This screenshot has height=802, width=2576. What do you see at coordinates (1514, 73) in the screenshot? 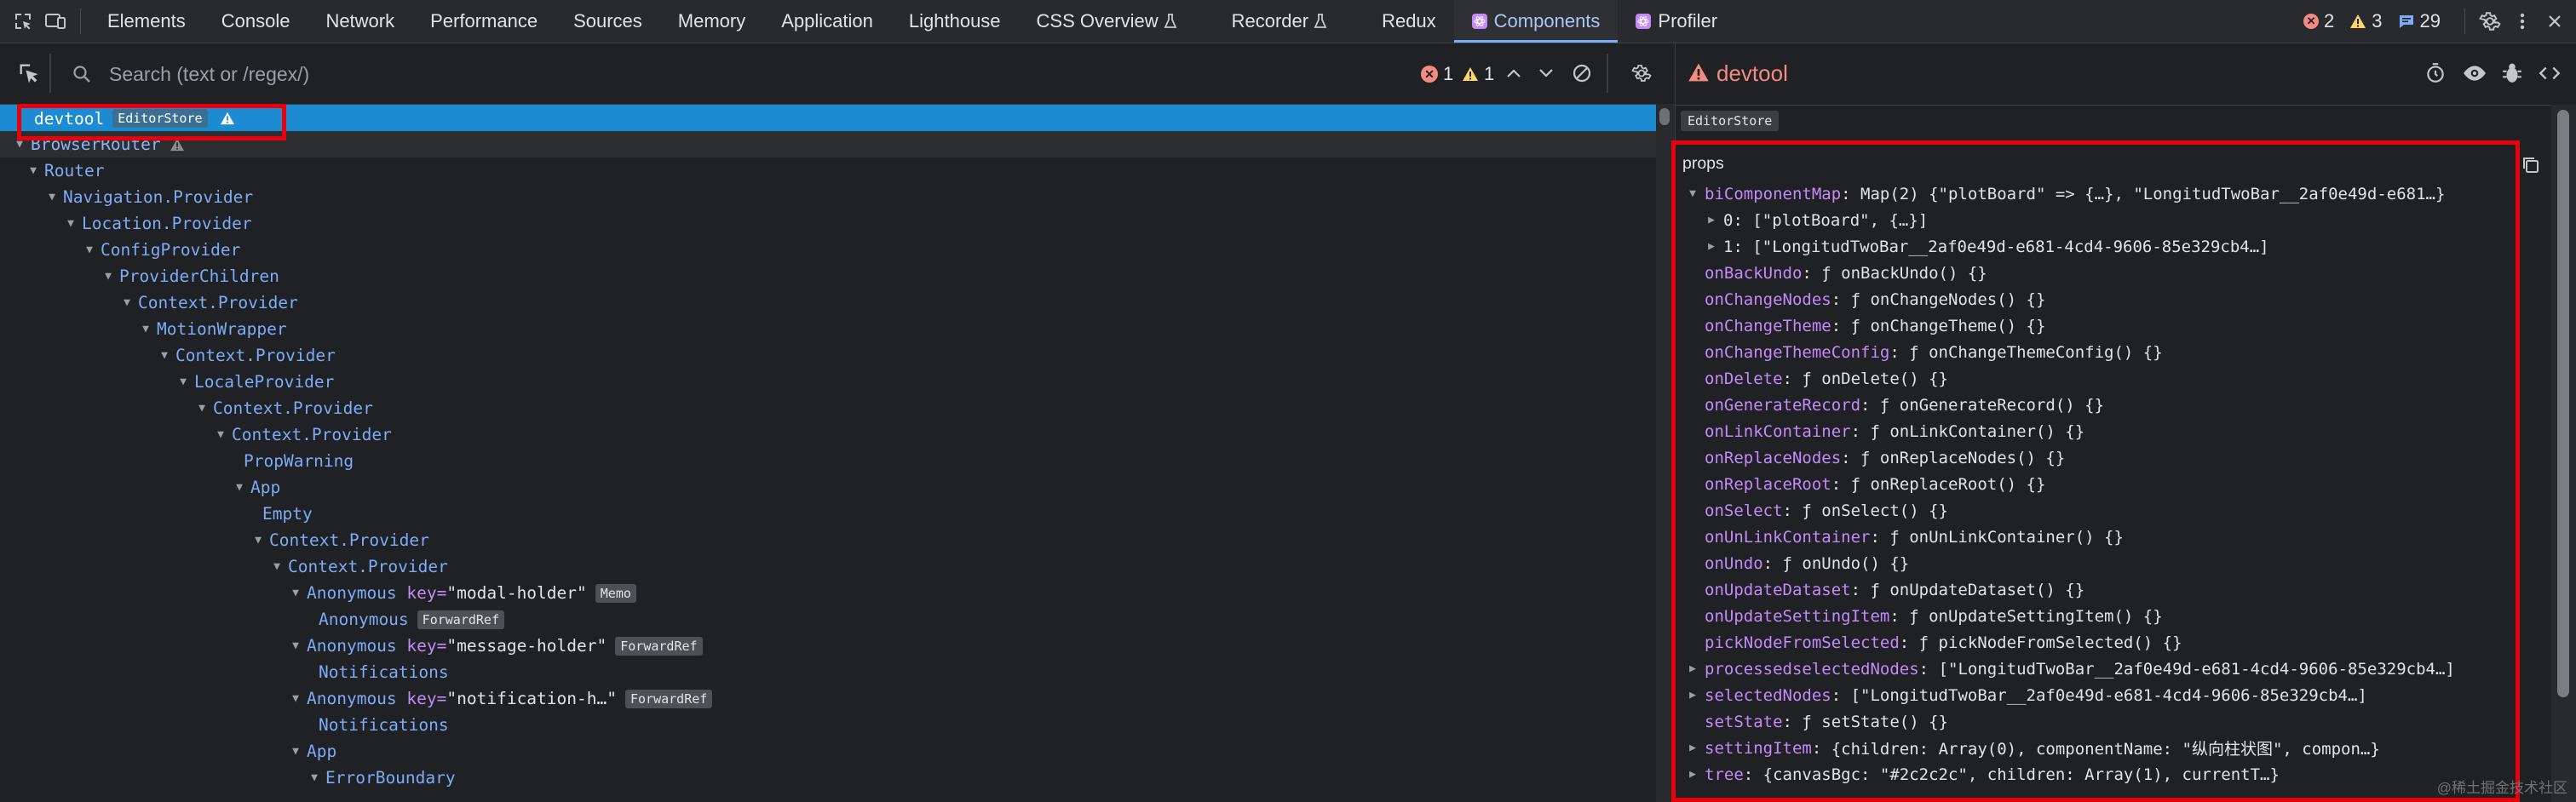
I see `previous-result-icon` at bounding box center [1514, 73].